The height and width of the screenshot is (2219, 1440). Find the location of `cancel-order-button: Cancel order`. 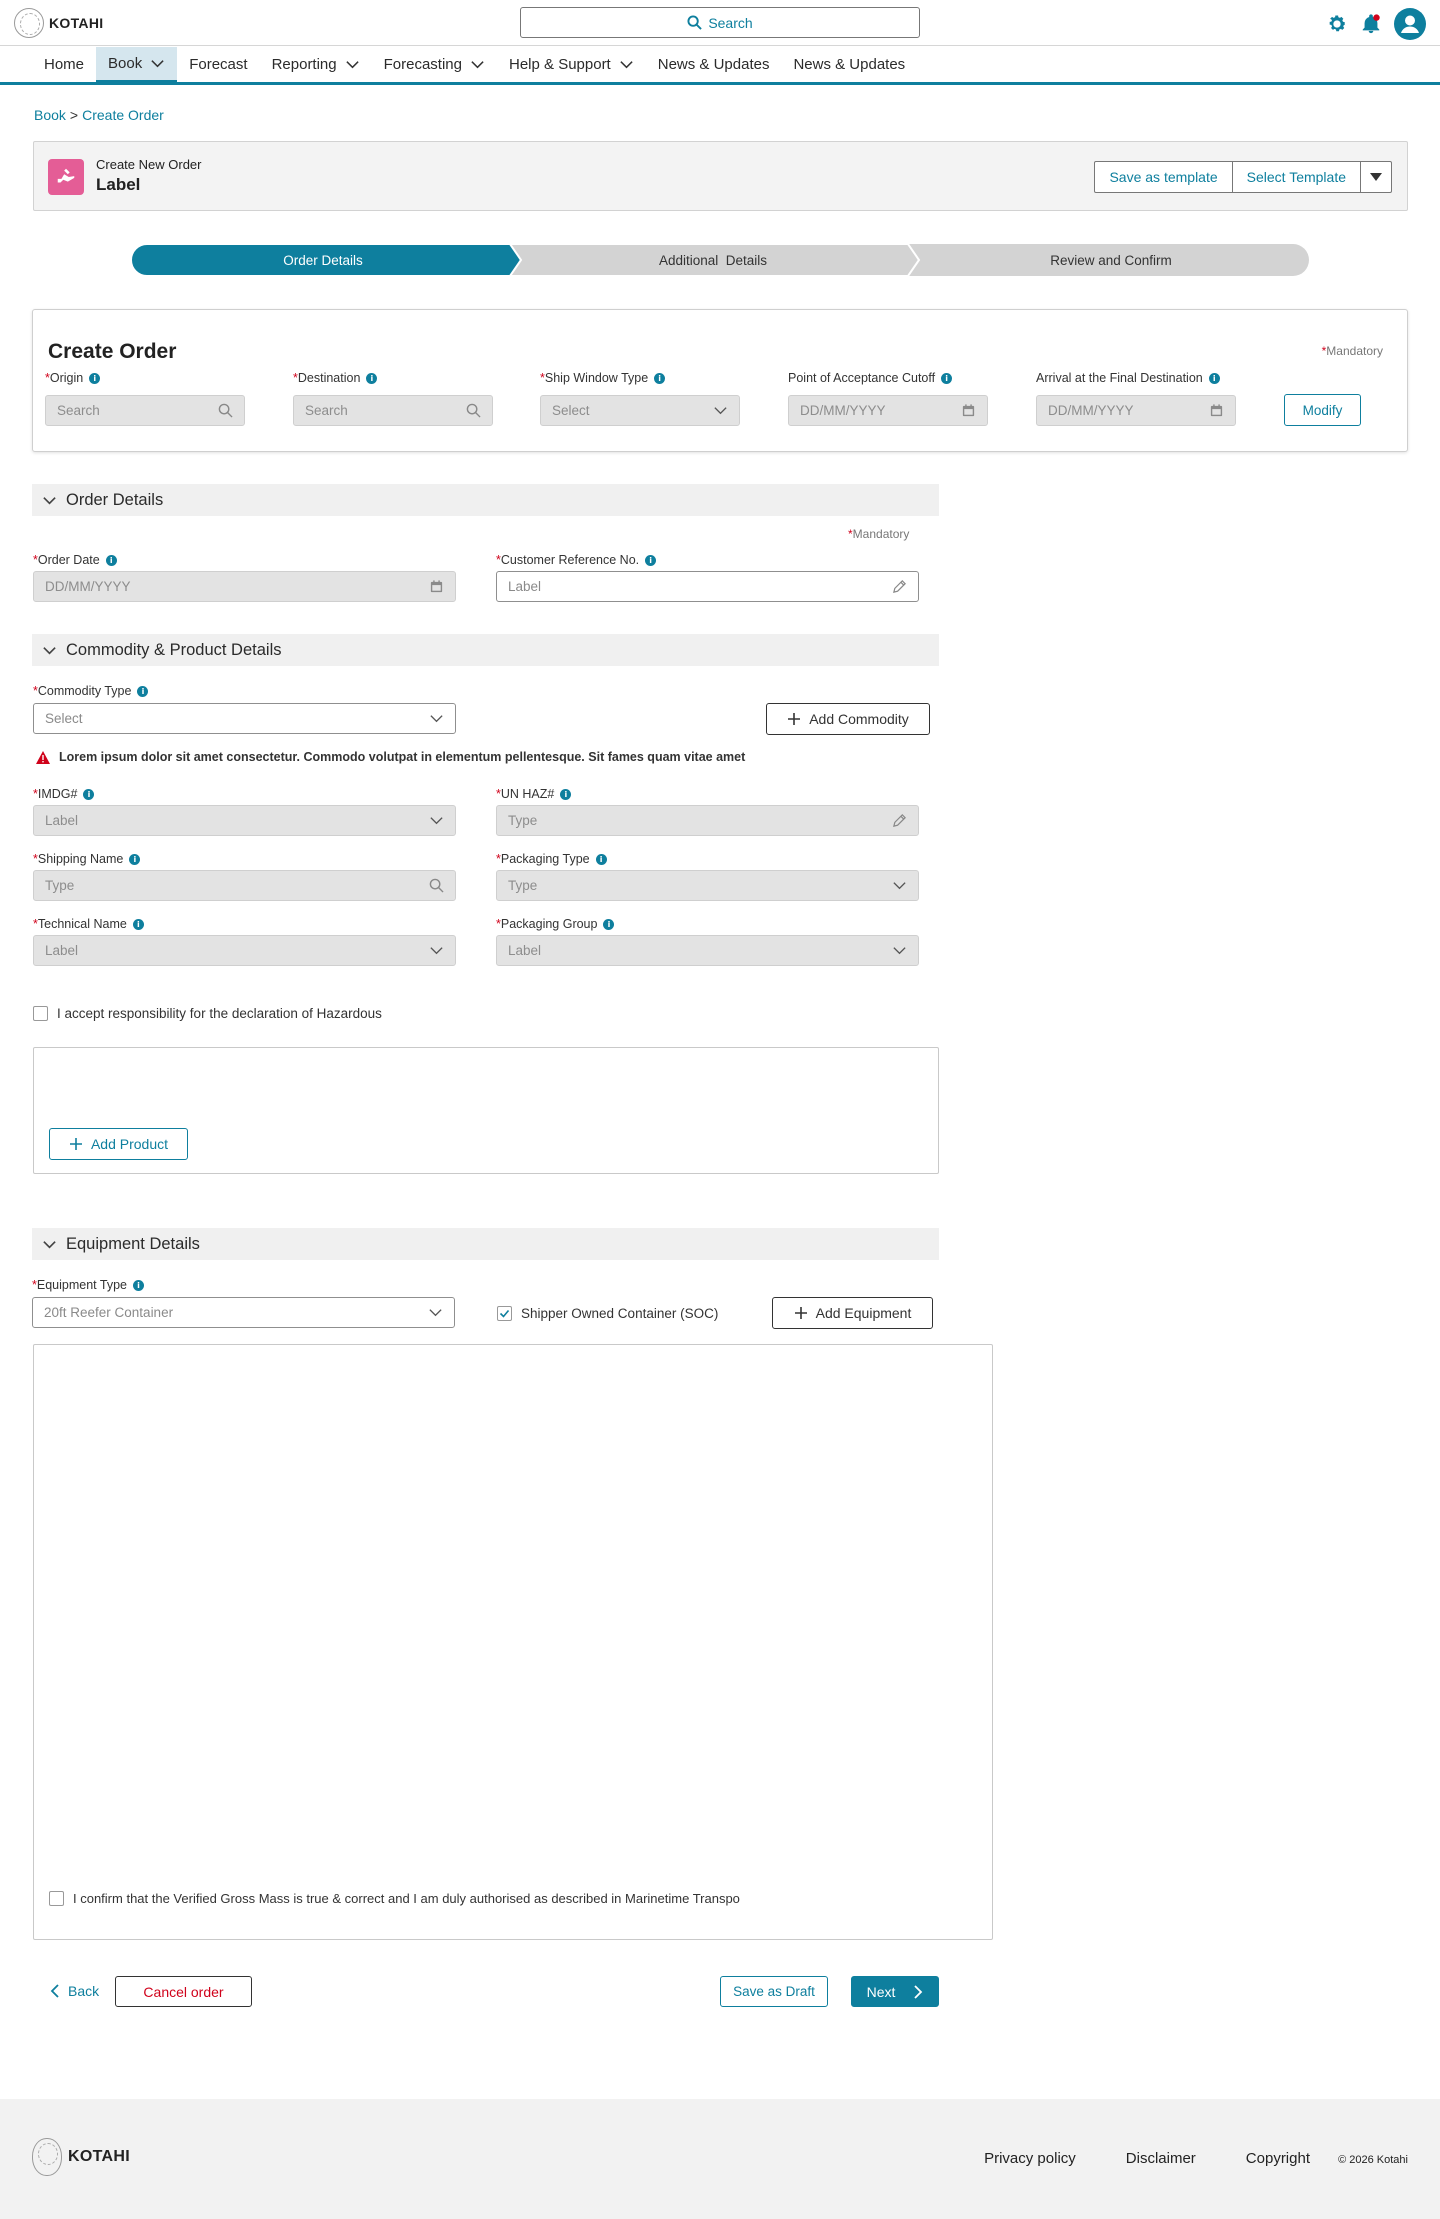

cancel-order-button: Cancel order is located at coordinates (183, 1991).